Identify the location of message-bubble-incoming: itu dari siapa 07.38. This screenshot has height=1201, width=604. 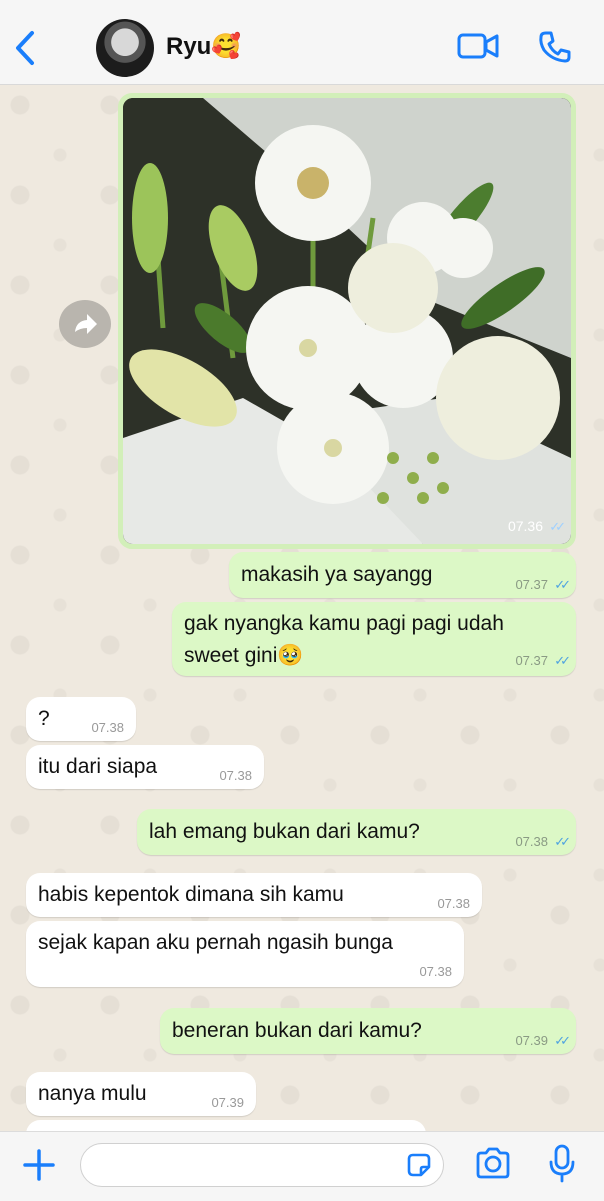
(145, 767).